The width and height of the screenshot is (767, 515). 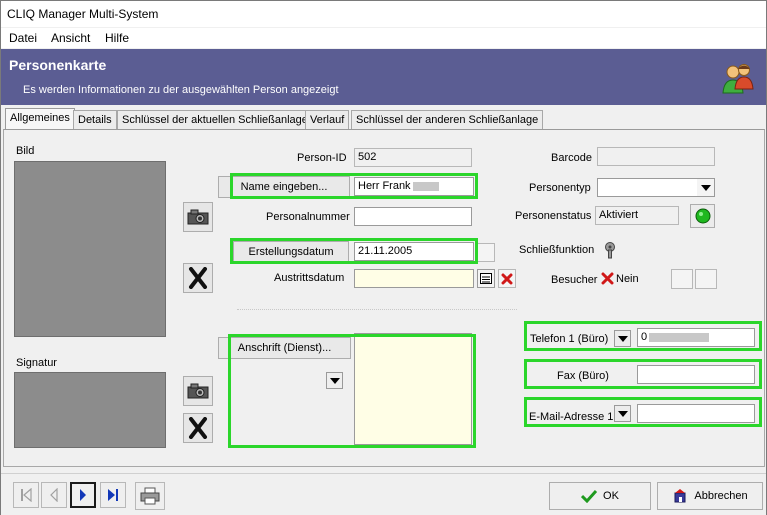 I want to click on photo-box, so click(x=90, y=249).